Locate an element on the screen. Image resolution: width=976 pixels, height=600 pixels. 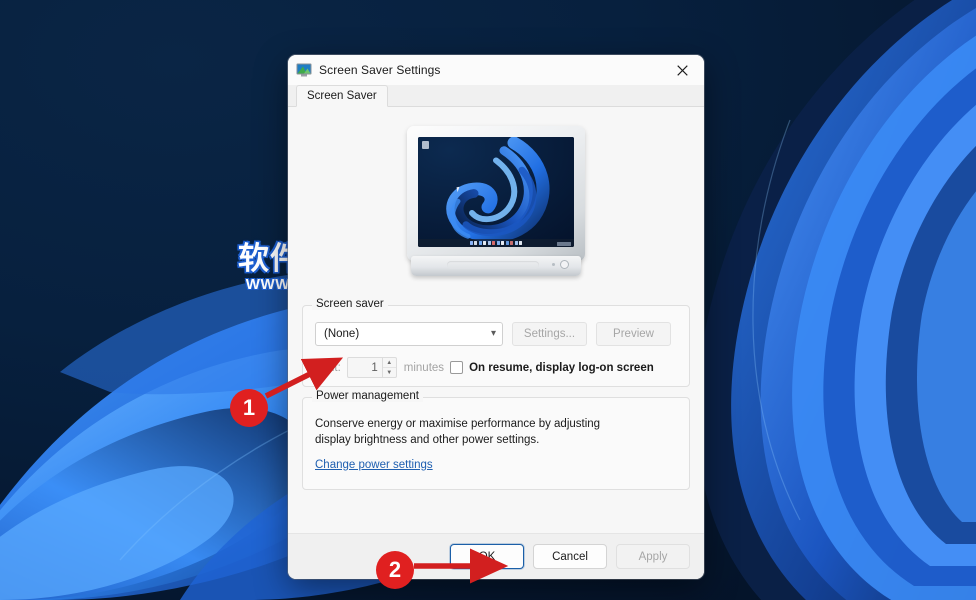
preview-wallpaper is located at coordinates (496, 192).